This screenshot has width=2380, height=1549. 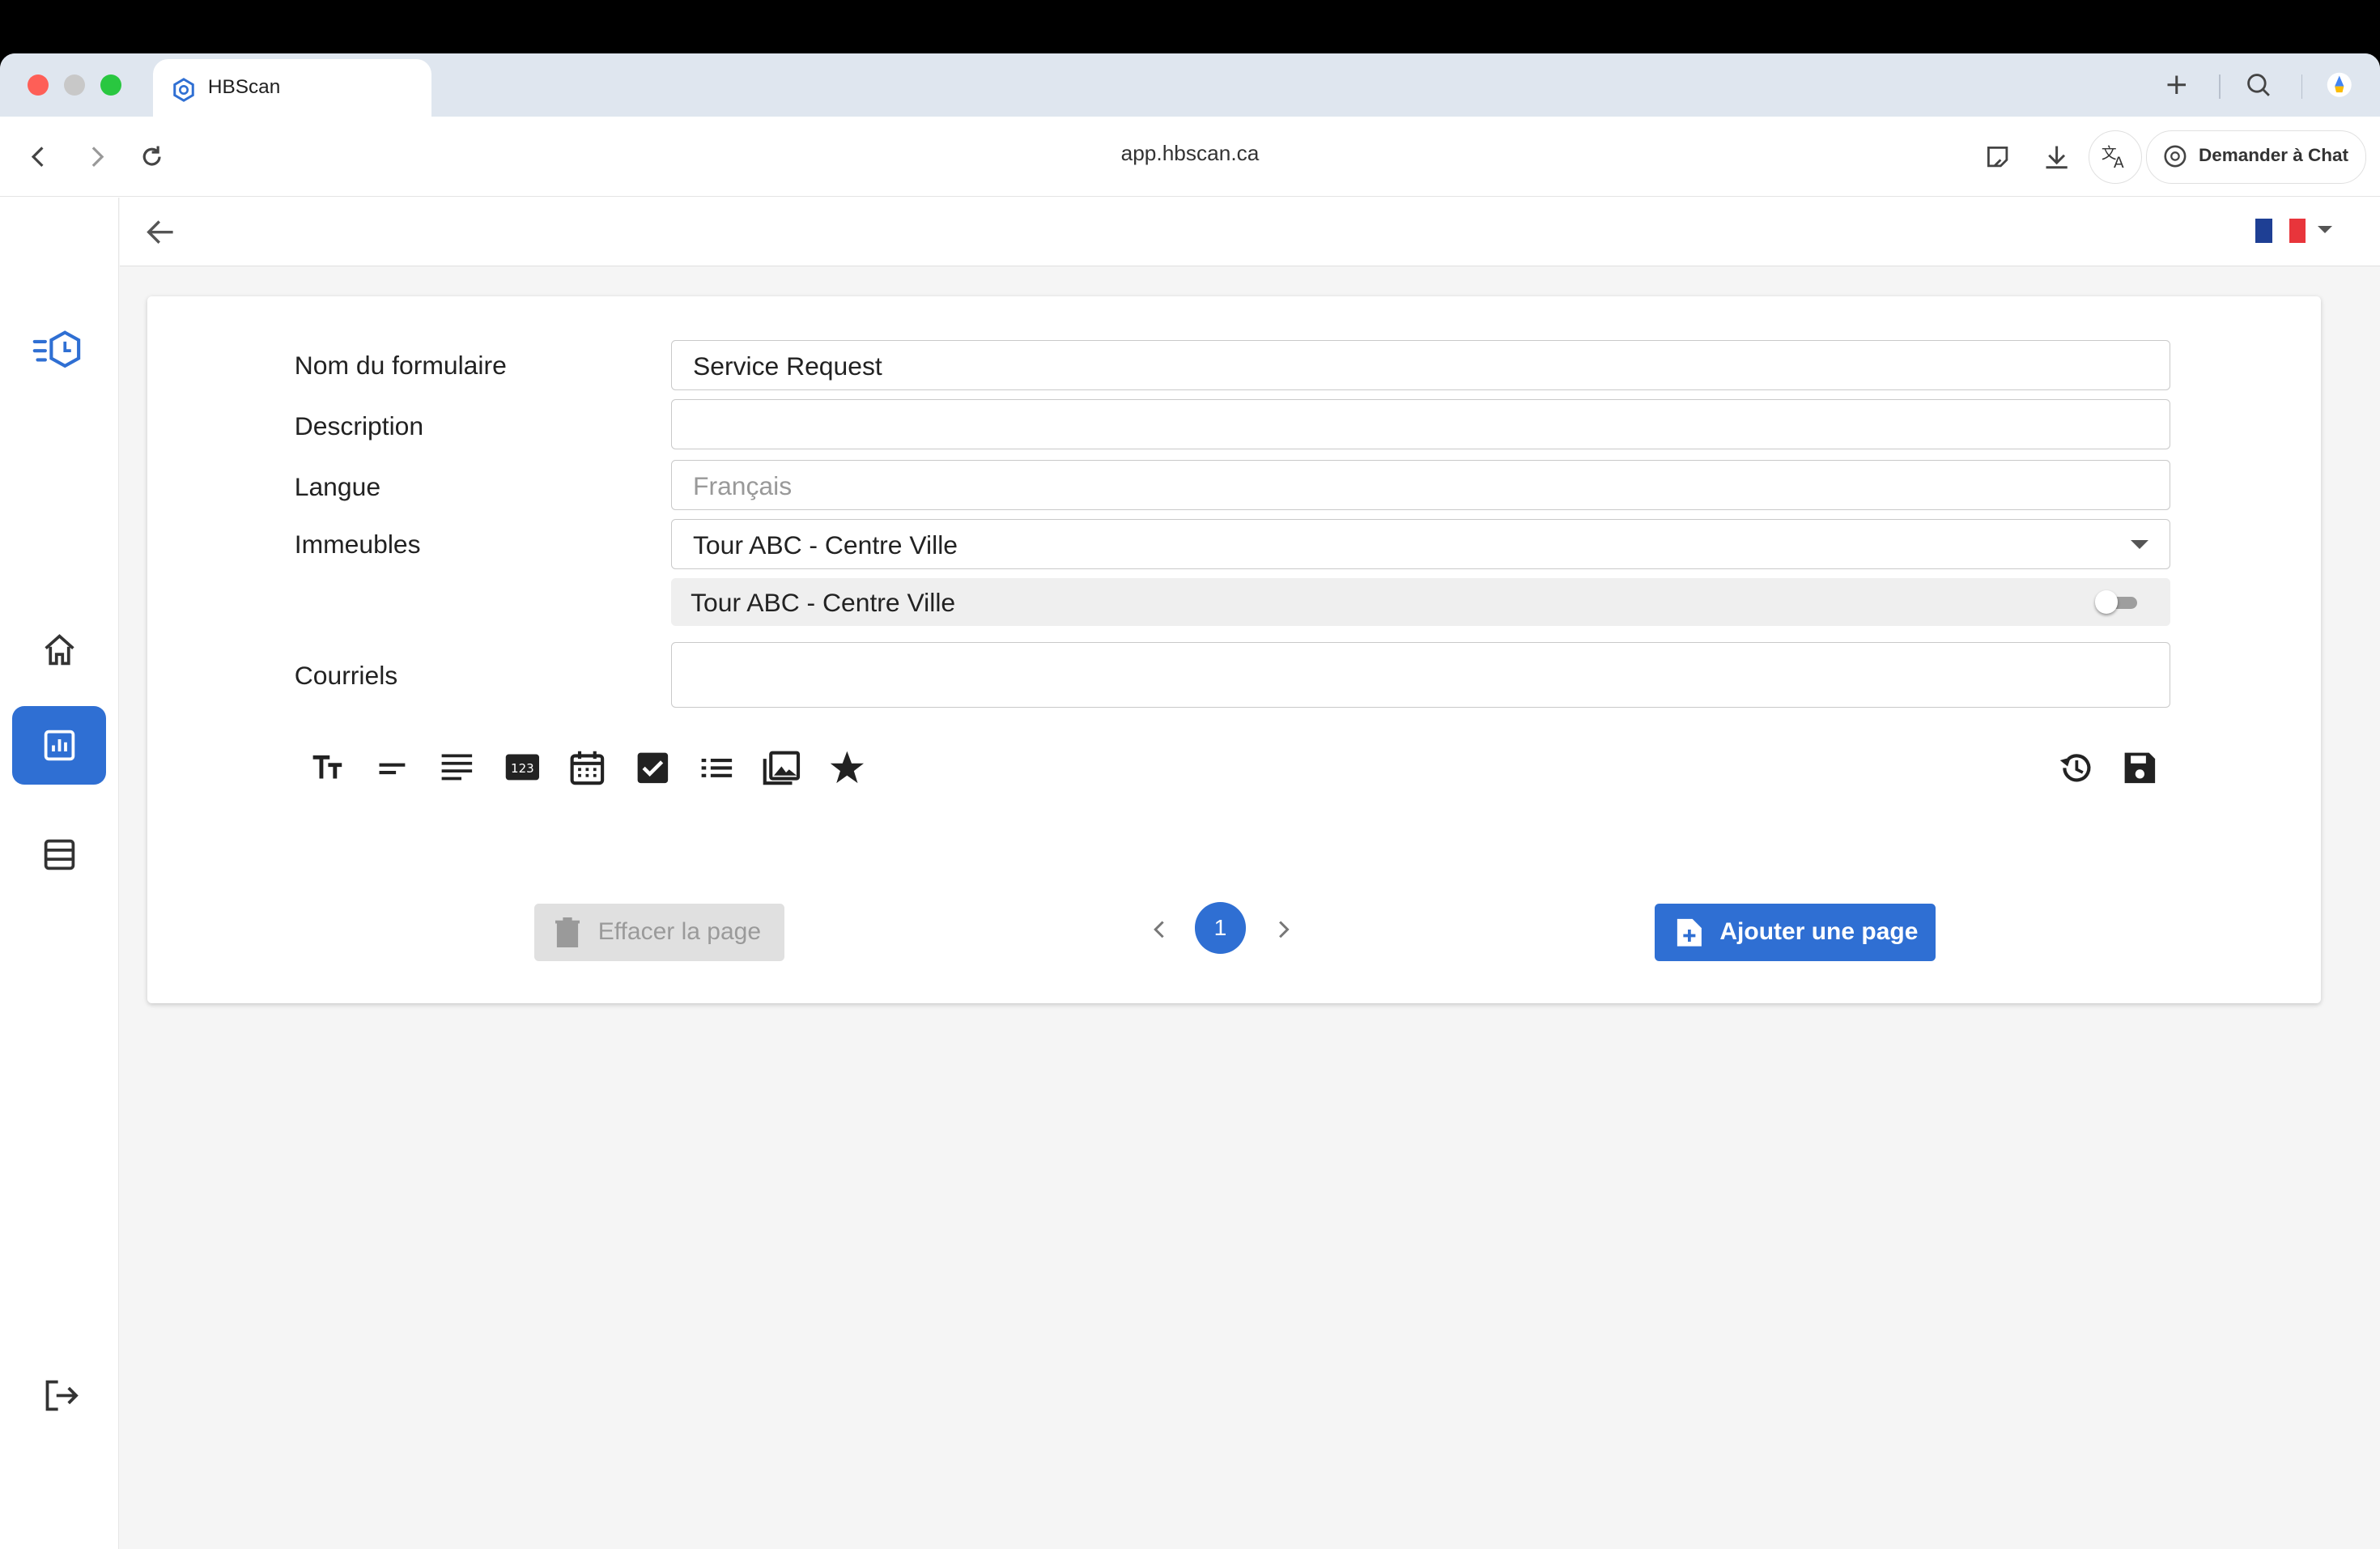 I want to click on text-size-icon, so click(x=327, y=767).